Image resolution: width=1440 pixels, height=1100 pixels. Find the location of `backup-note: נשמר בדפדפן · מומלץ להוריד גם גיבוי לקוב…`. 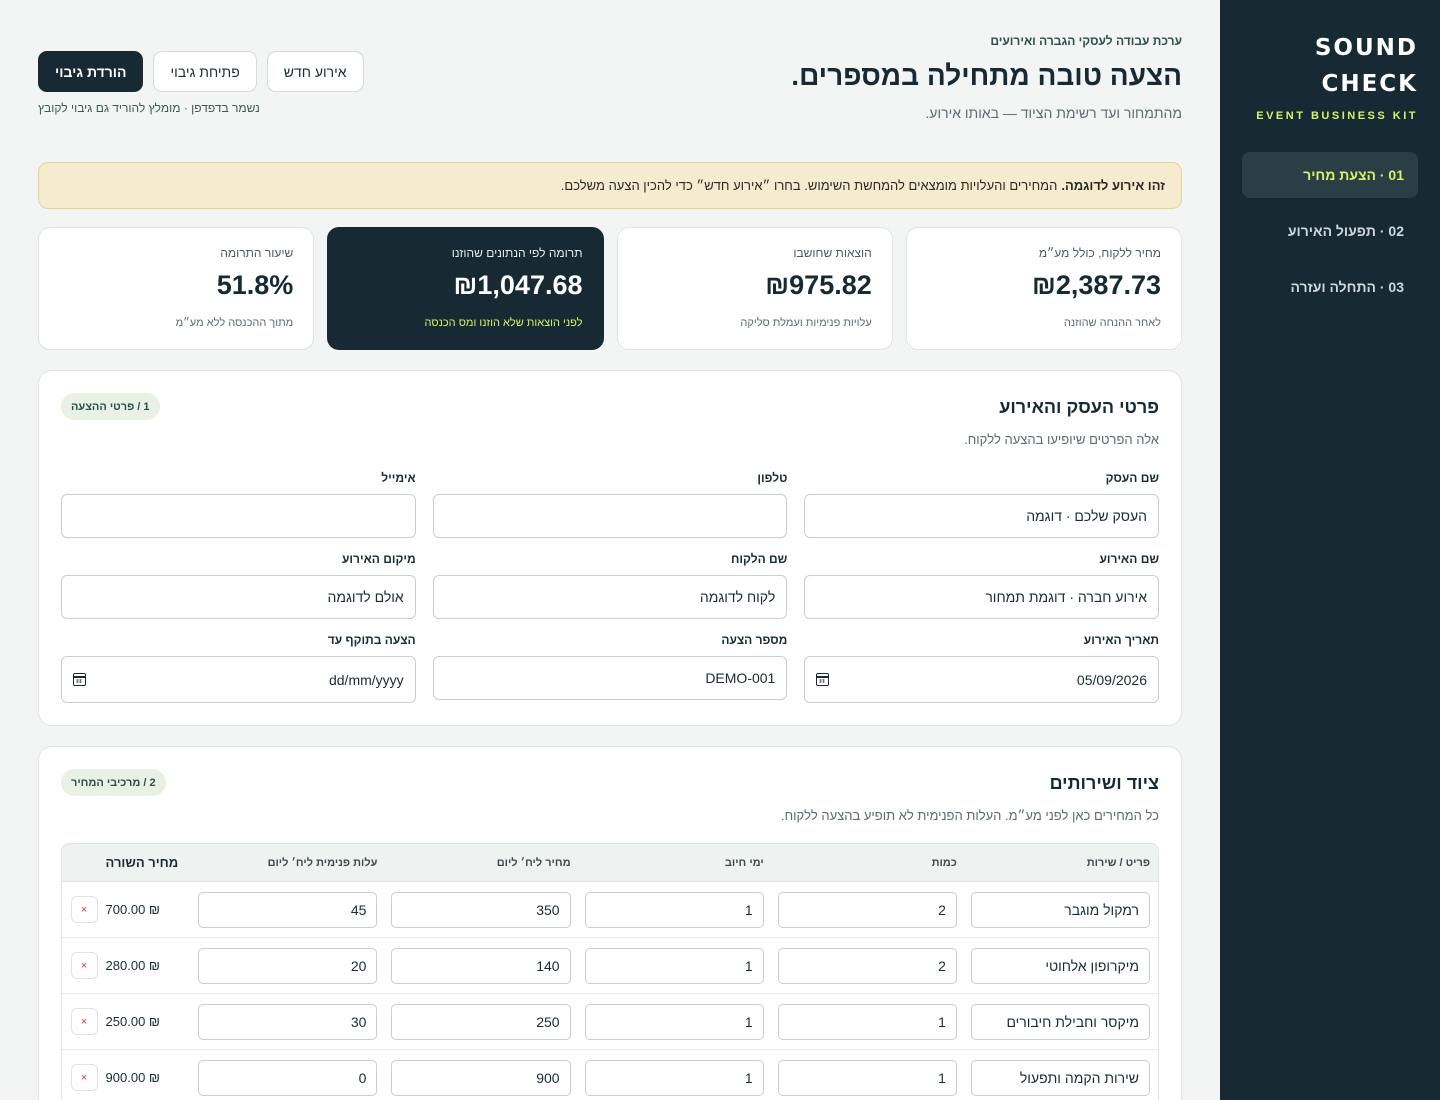

backup-note: נשמר בדפדפן · מומלץ להוריד גם גיבוי לקוב… is located at coordinates (149, 108).